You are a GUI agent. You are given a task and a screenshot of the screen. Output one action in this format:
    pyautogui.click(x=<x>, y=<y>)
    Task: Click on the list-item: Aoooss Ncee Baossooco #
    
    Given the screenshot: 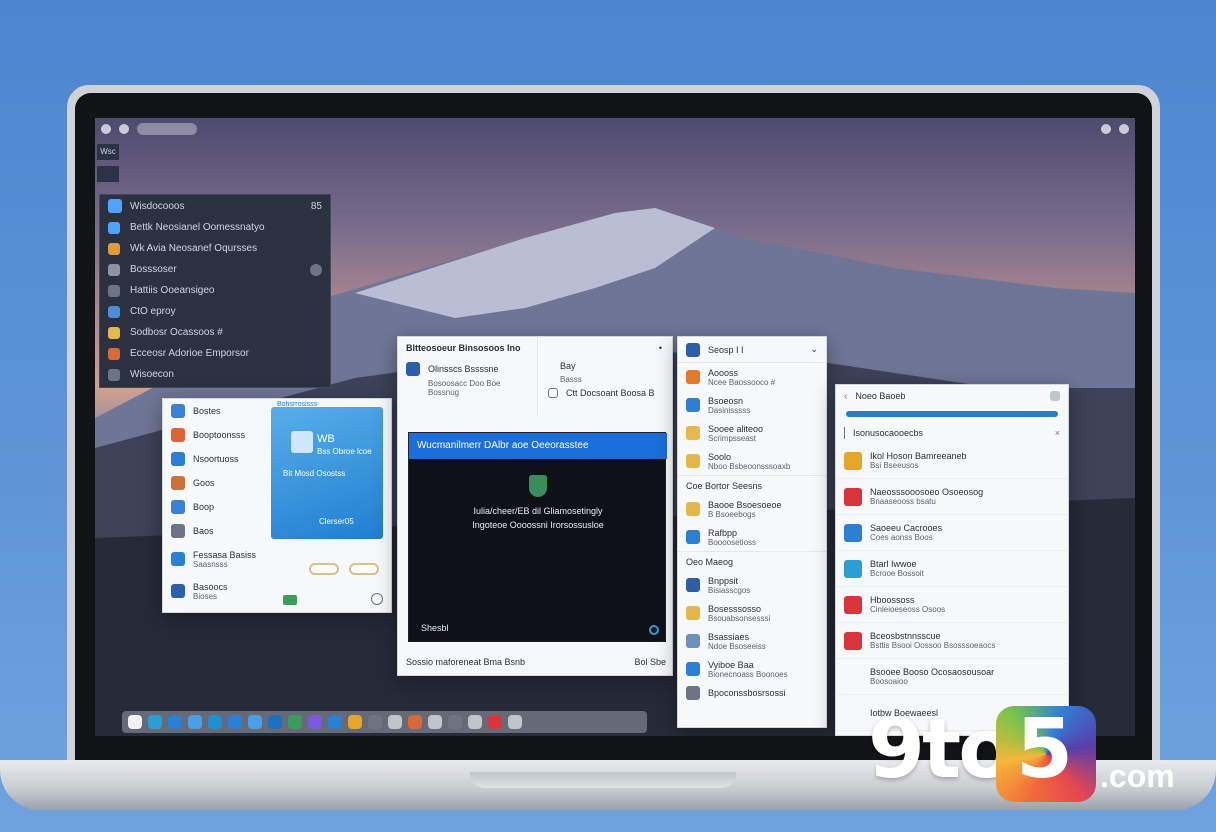 What is the action you would take?
    pyautogui.click(x=752, y=377)
    